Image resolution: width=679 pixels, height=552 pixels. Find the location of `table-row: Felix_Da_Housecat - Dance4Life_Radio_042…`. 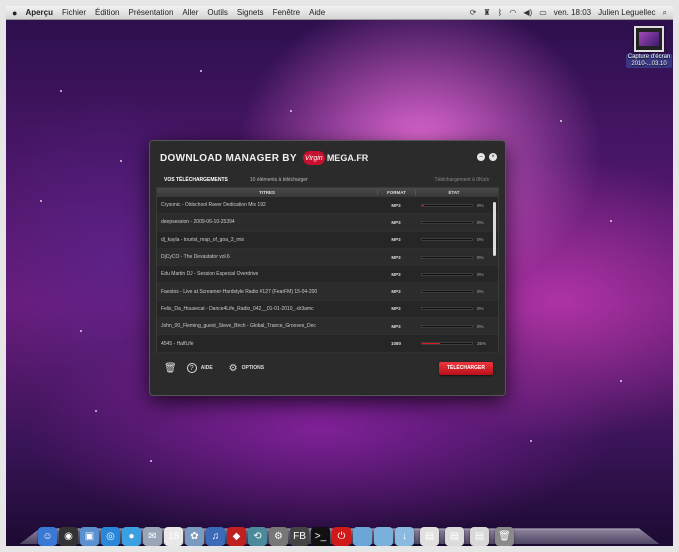

table-row: Felix_Da_Housecat - Dance4Life_Radio_042… is located at coordinates (327, 309).